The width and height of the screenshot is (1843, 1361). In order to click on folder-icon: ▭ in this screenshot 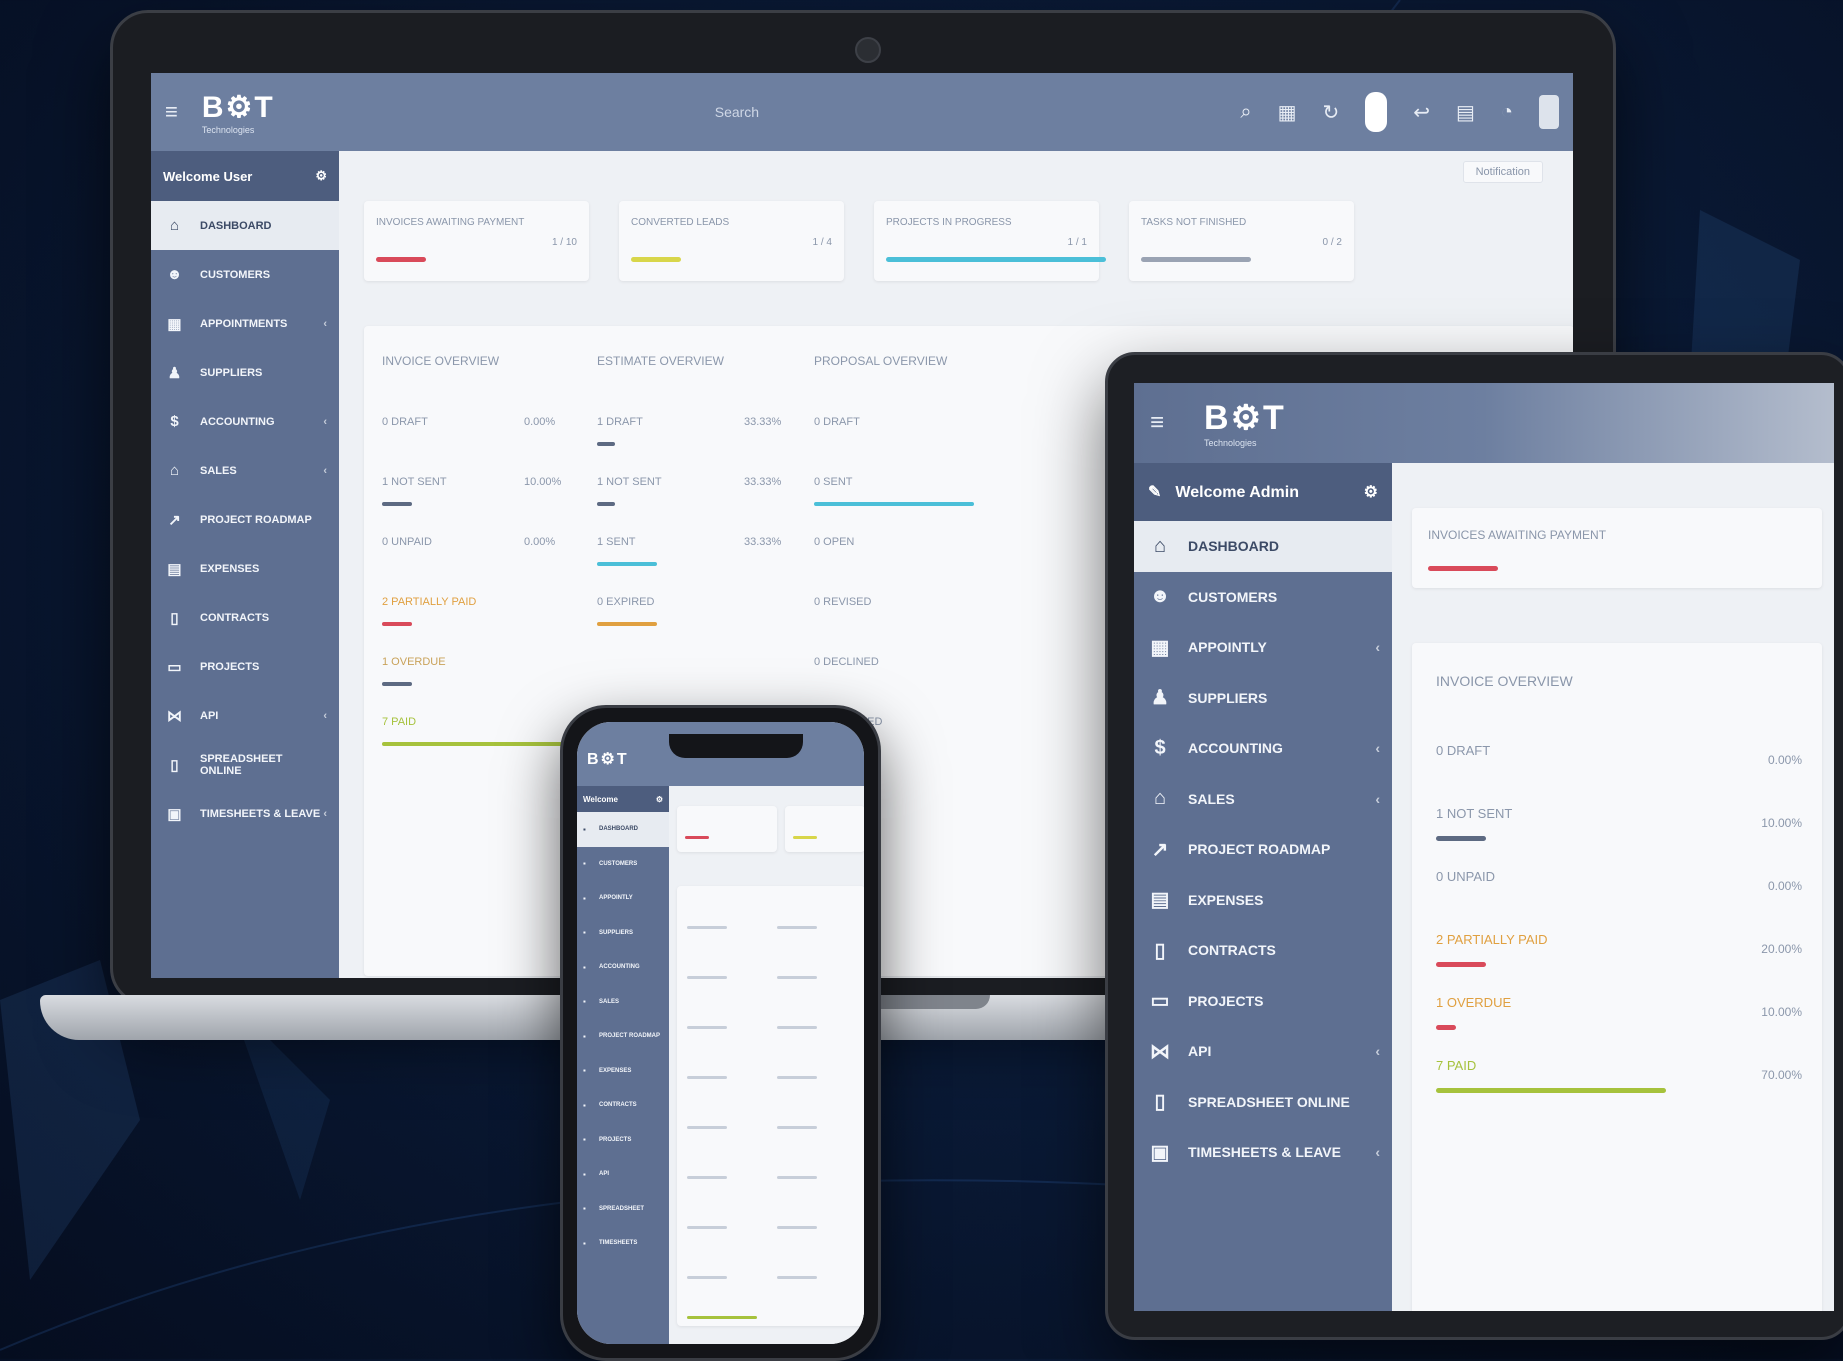, I will do `click(174, 667)`.